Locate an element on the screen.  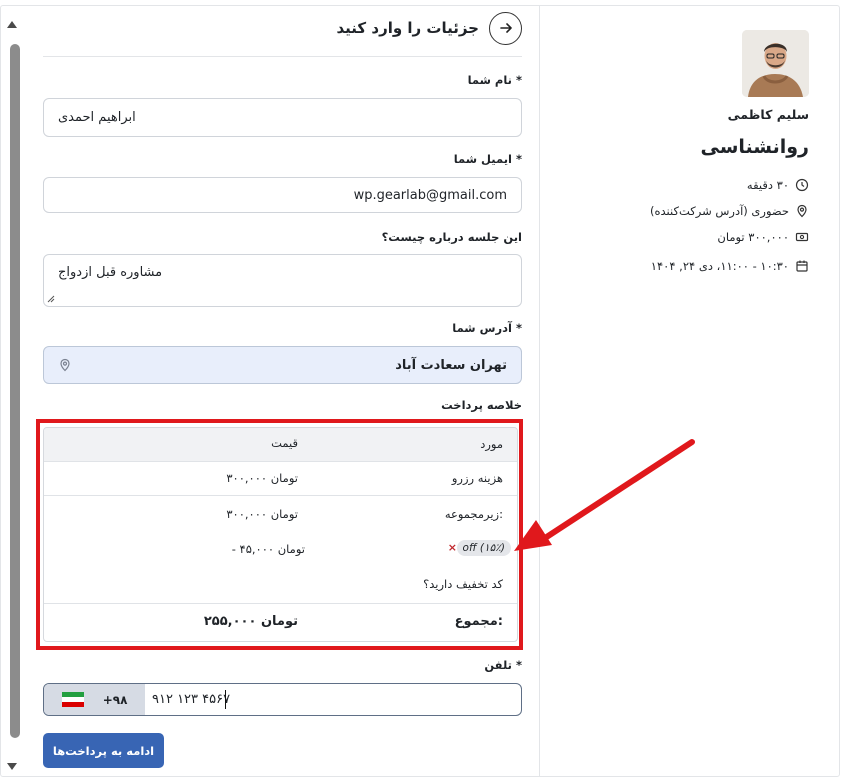
summary-label: خلاصه پرداخت is located at coordinates (481, 405).